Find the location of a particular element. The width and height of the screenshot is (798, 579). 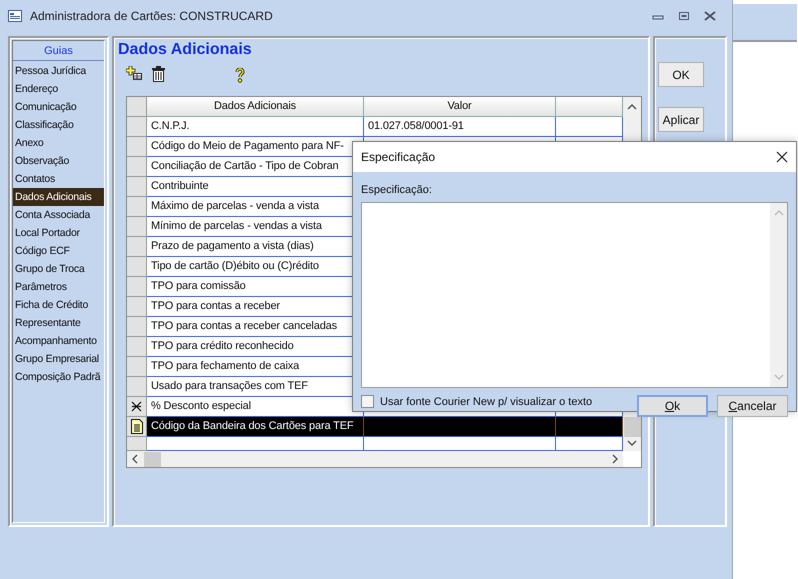

sidebar-item: Dados Adicionais is located at coordinates (58, 197).